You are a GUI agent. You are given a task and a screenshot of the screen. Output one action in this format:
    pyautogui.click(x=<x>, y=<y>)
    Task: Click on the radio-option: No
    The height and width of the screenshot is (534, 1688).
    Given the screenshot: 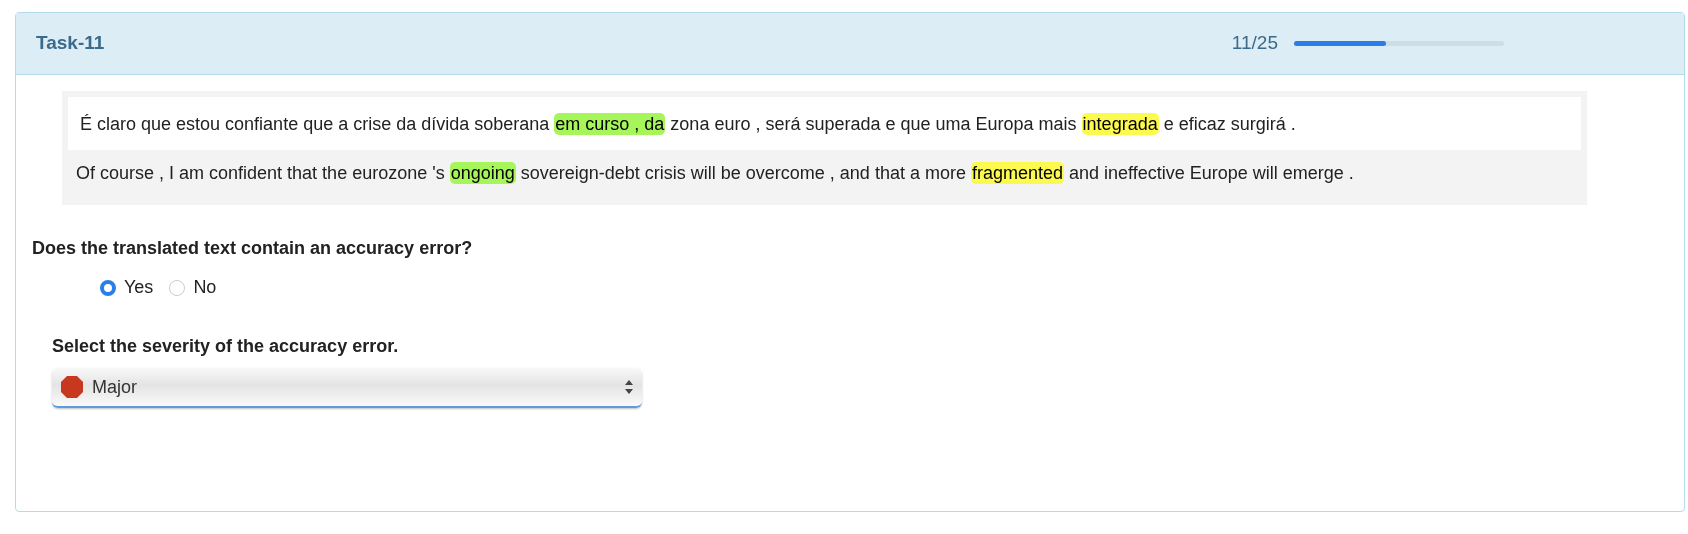 What is the action you would take?
    pyautogui.click(x=193, y=287)
    